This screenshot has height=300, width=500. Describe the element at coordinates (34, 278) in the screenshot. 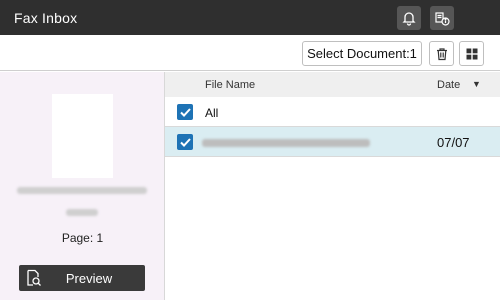

I see `document-magnifier-icon` at that location.